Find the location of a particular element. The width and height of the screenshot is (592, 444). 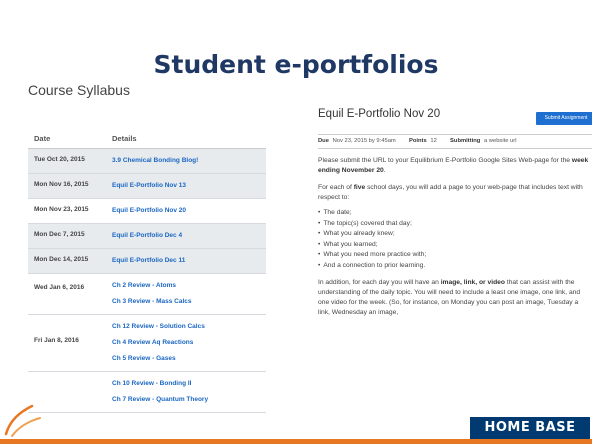

syllabus-heading: Course Syllabus is located at coordinates (79, 90).